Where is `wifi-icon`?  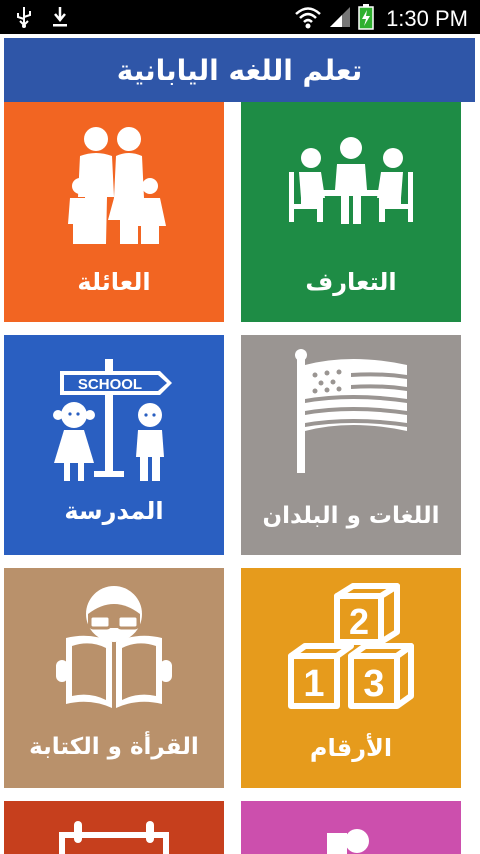
wifi-icon is located at coordinates (308, 19).